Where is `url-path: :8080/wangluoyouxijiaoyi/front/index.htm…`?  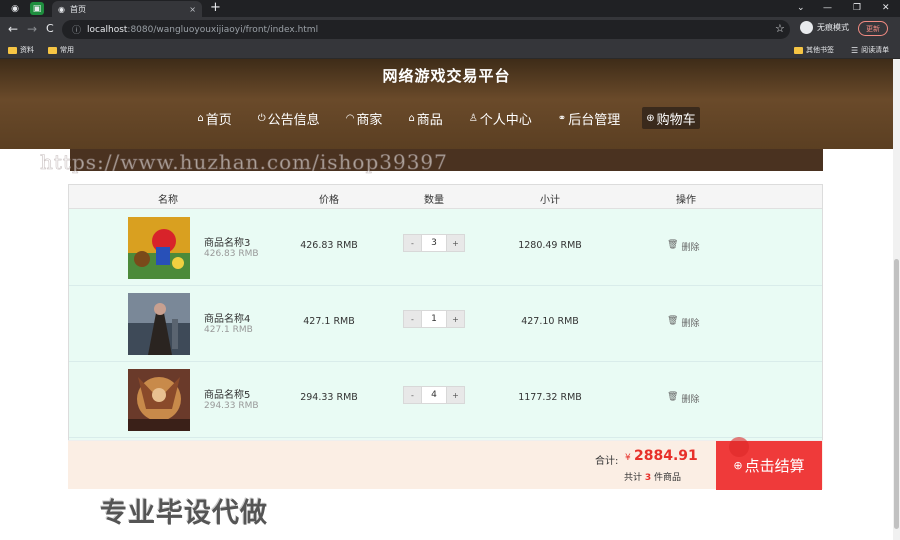 url-path: :8080/wangluoyouxijiaoyi/front/index.htm… is located at coordinates (223, 29).